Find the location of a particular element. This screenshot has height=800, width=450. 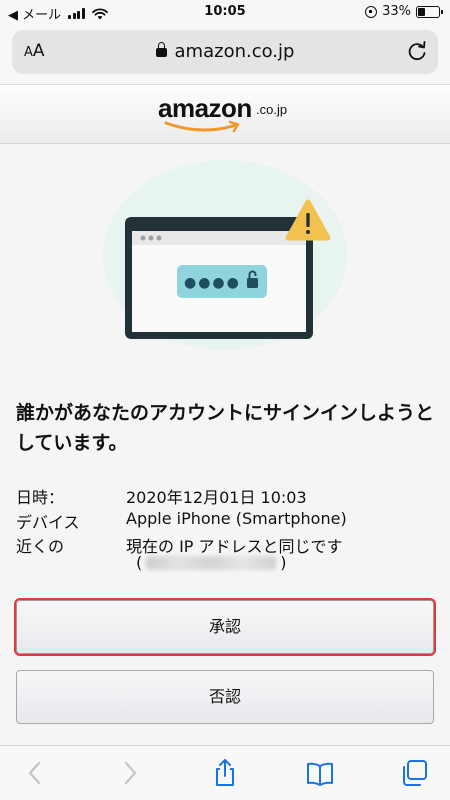

alert-headline: 誰かがあなたのアカウントにサインインしようとしています。 is located at coordinates (225, 428).